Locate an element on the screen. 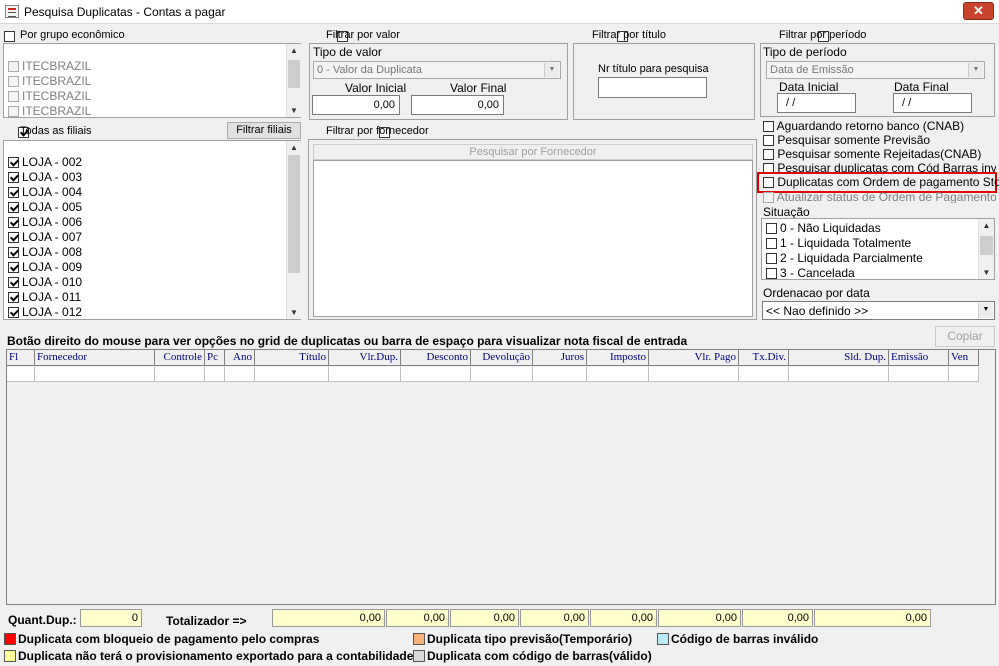 Image resolution: width=999 pixels, height=666 pixels. atualizar-checkbox is located at coordinates (768, 197).